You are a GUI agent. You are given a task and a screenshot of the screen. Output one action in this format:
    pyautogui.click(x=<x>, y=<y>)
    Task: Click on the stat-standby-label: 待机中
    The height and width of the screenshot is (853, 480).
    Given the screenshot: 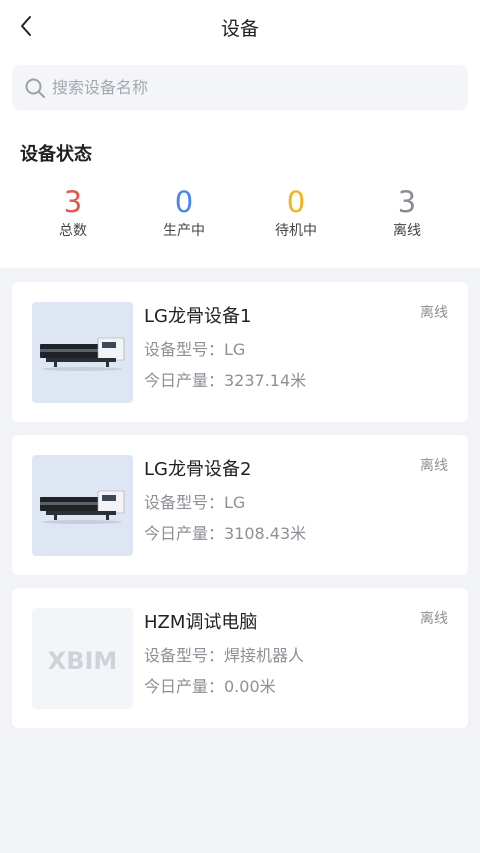 What is the action you would take?
    pyautogui.click(x=296, y=231)
    